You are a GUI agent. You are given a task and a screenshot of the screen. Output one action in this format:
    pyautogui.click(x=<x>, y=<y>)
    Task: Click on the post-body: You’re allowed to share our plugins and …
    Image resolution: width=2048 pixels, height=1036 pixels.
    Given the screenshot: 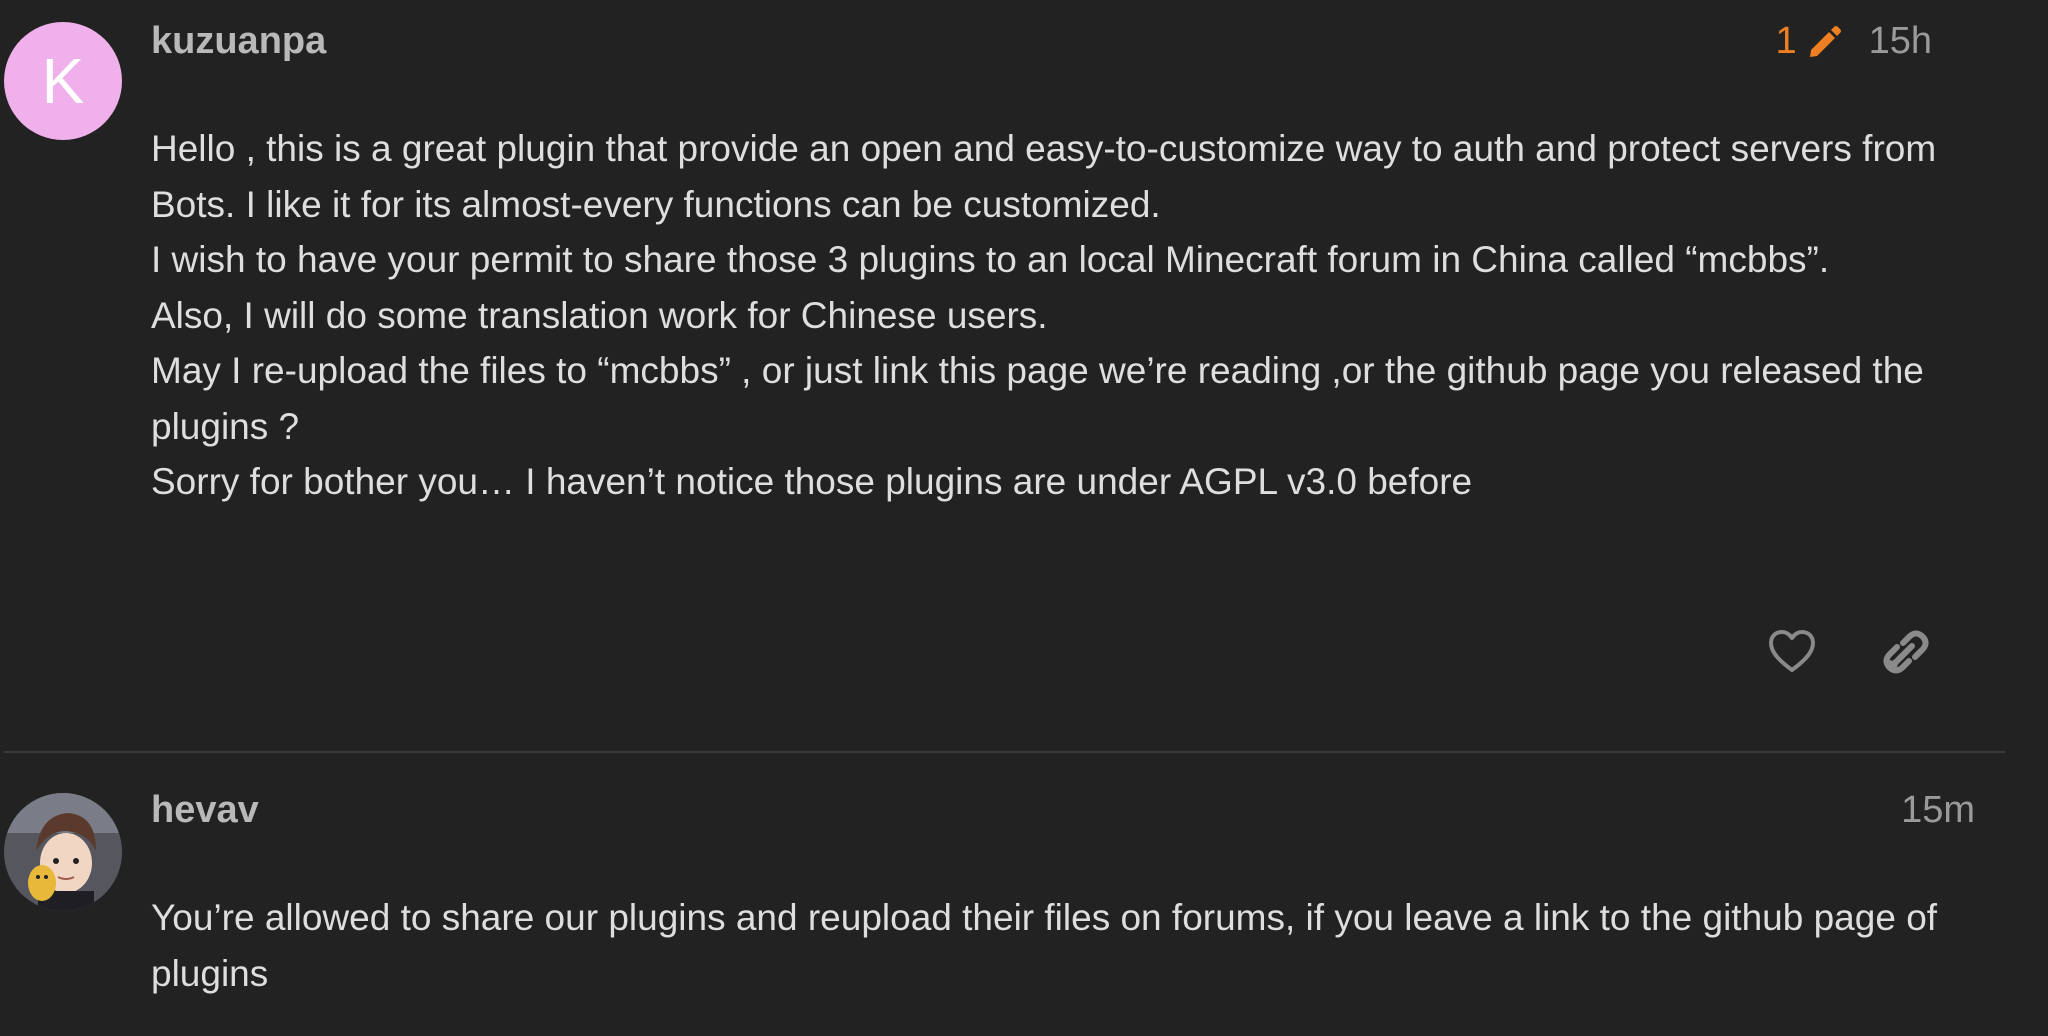 What is the action you would take?
    pyautogui.click(x=1066, y=945)
    